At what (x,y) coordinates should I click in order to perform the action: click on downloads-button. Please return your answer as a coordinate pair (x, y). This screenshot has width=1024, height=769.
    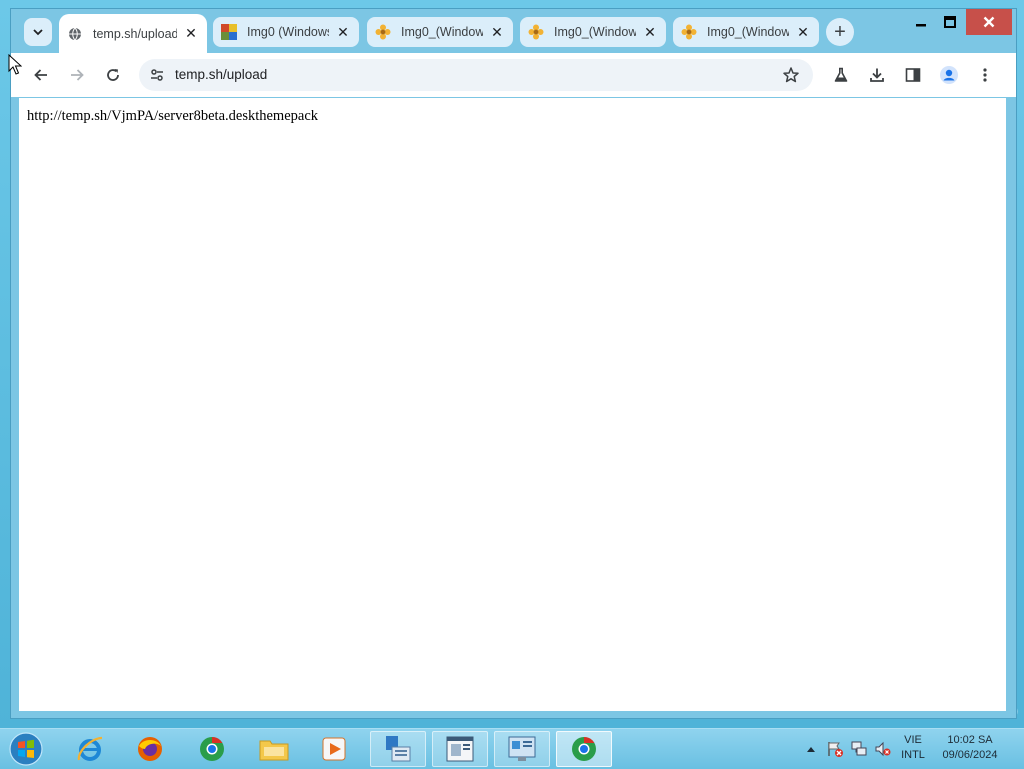
    Looking at the image, I should click on (877, 75).